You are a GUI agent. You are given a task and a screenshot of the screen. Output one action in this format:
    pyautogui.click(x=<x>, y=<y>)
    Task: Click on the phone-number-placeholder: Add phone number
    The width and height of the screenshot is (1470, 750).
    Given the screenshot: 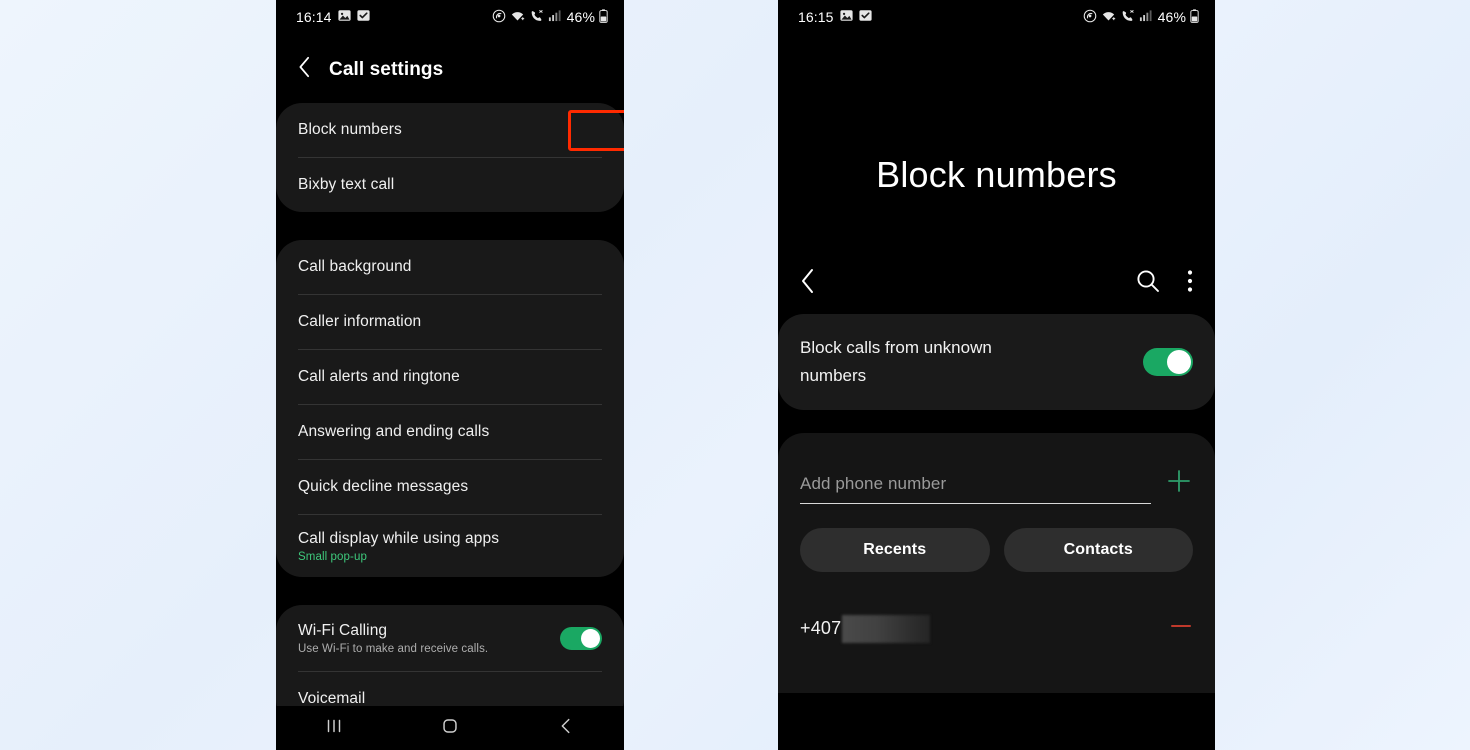 What is the action you would take?
    pyautogui.click(x=873, y=483)
    